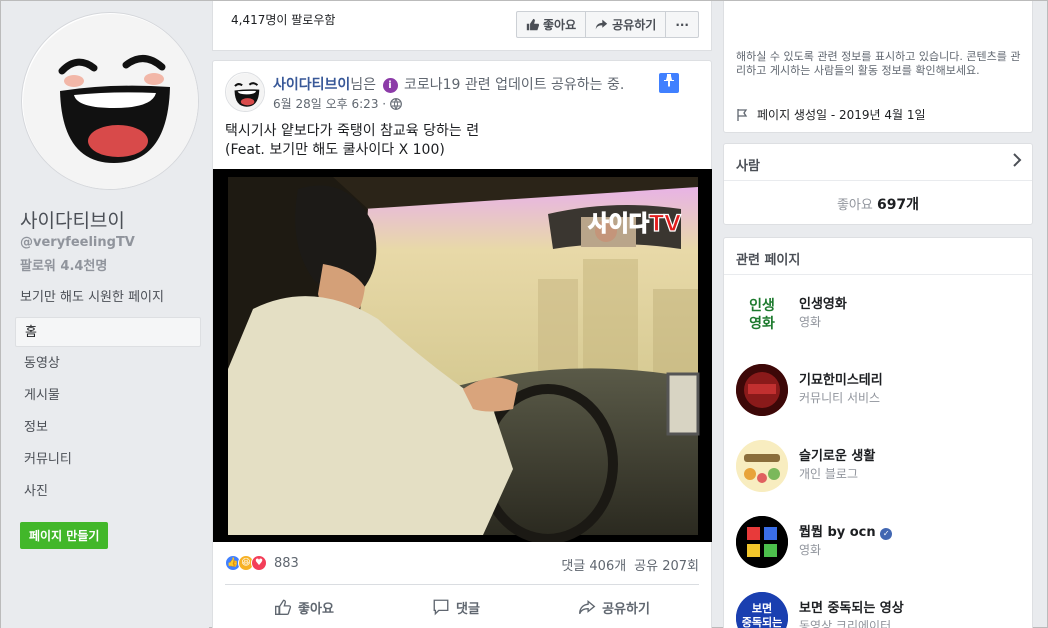 This screenshot has height=628, width=1048. What do you see at coordinates (742, 114) in the screenshot?
I see `flag-icon` at bounding box center [742, 114].